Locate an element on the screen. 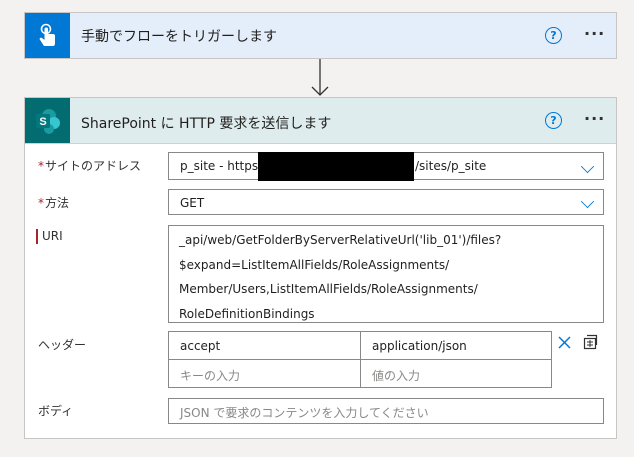  action-header: S SharePoint に HTTP 要求を送信します ? ··· is located at coordinates (320, 121).